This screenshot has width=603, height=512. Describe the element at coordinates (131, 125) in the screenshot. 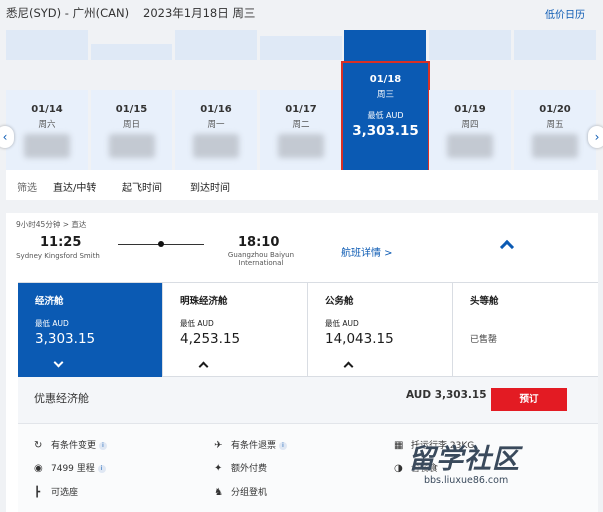

I see `weekday-label: 周日` at that location.